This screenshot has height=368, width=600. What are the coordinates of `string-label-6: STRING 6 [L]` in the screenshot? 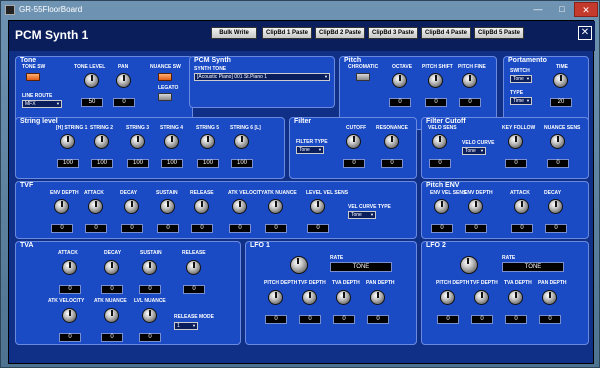 It's located at (245, 128).